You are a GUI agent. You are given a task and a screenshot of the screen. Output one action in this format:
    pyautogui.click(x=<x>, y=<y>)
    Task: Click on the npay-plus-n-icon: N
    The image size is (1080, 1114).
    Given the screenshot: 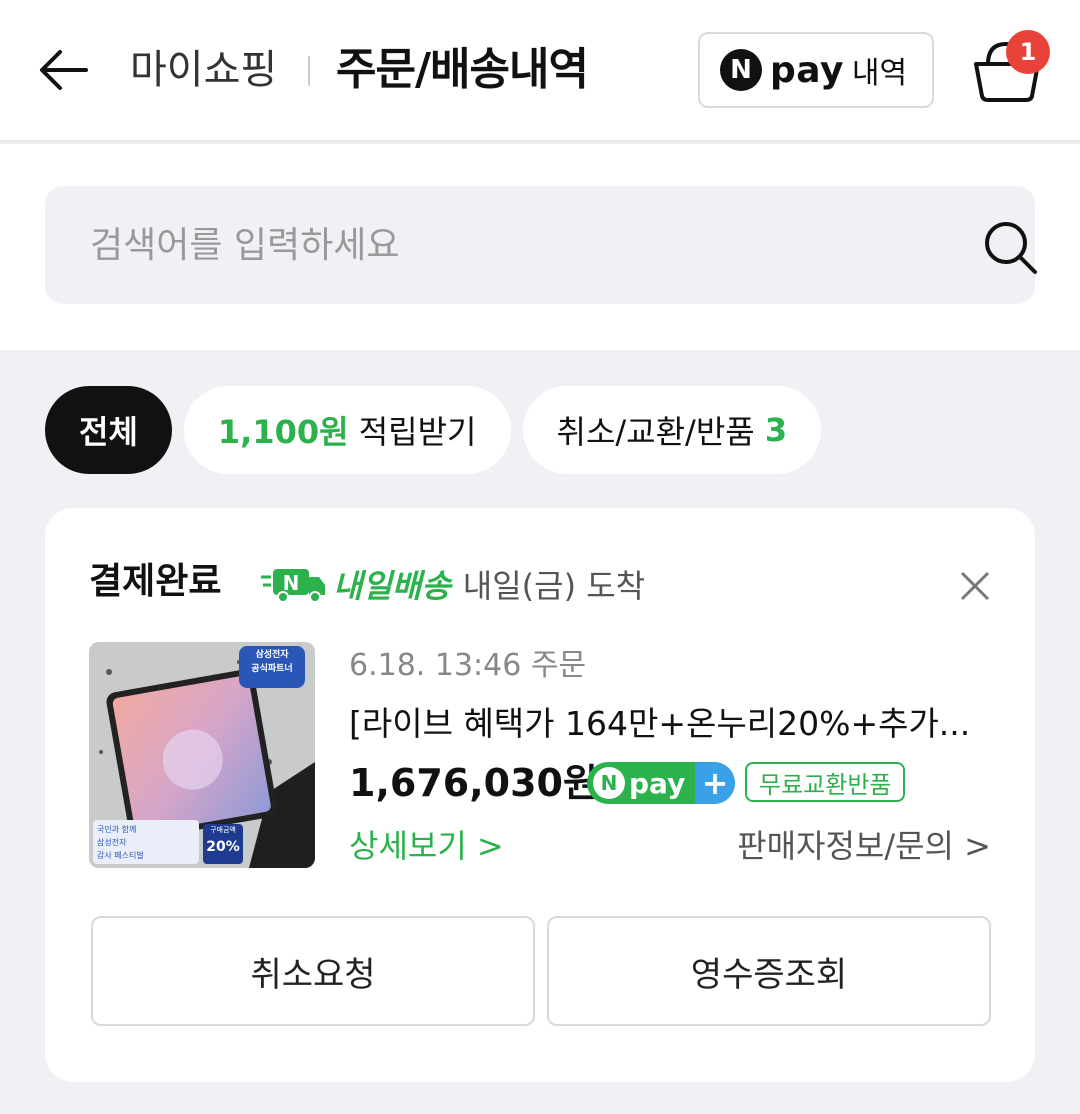 What is the action you would take?
    pyautogui.click(x=609, y=783)
    